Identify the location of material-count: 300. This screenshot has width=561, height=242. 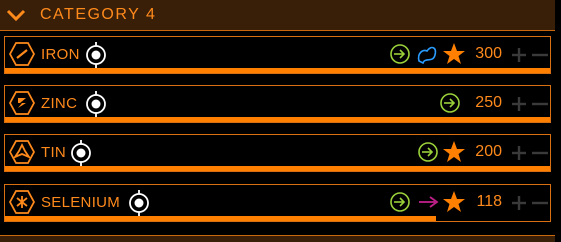
(488, 53).